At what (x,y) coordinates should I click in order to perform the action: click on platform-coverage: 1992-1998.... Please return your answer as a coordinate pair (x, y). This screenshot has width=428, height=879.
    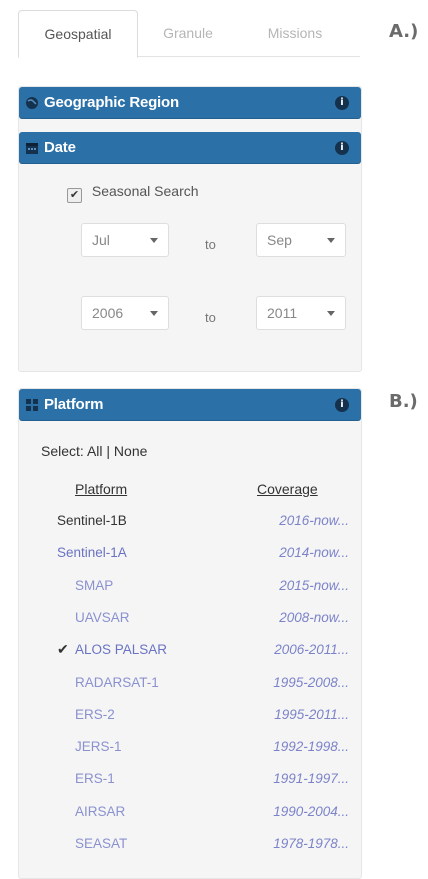
    Looking at the image, I should click on (311, 747).